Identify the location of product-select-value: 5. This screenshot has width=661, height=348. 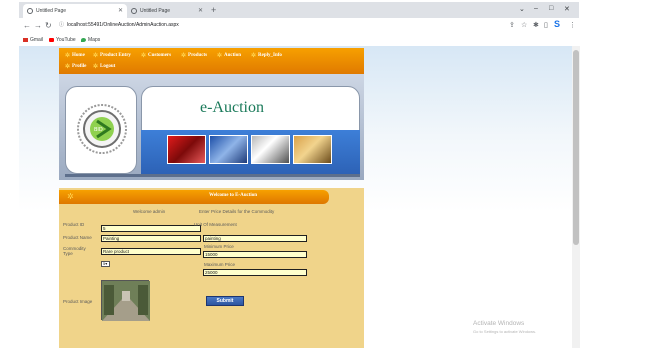
(104, 263).